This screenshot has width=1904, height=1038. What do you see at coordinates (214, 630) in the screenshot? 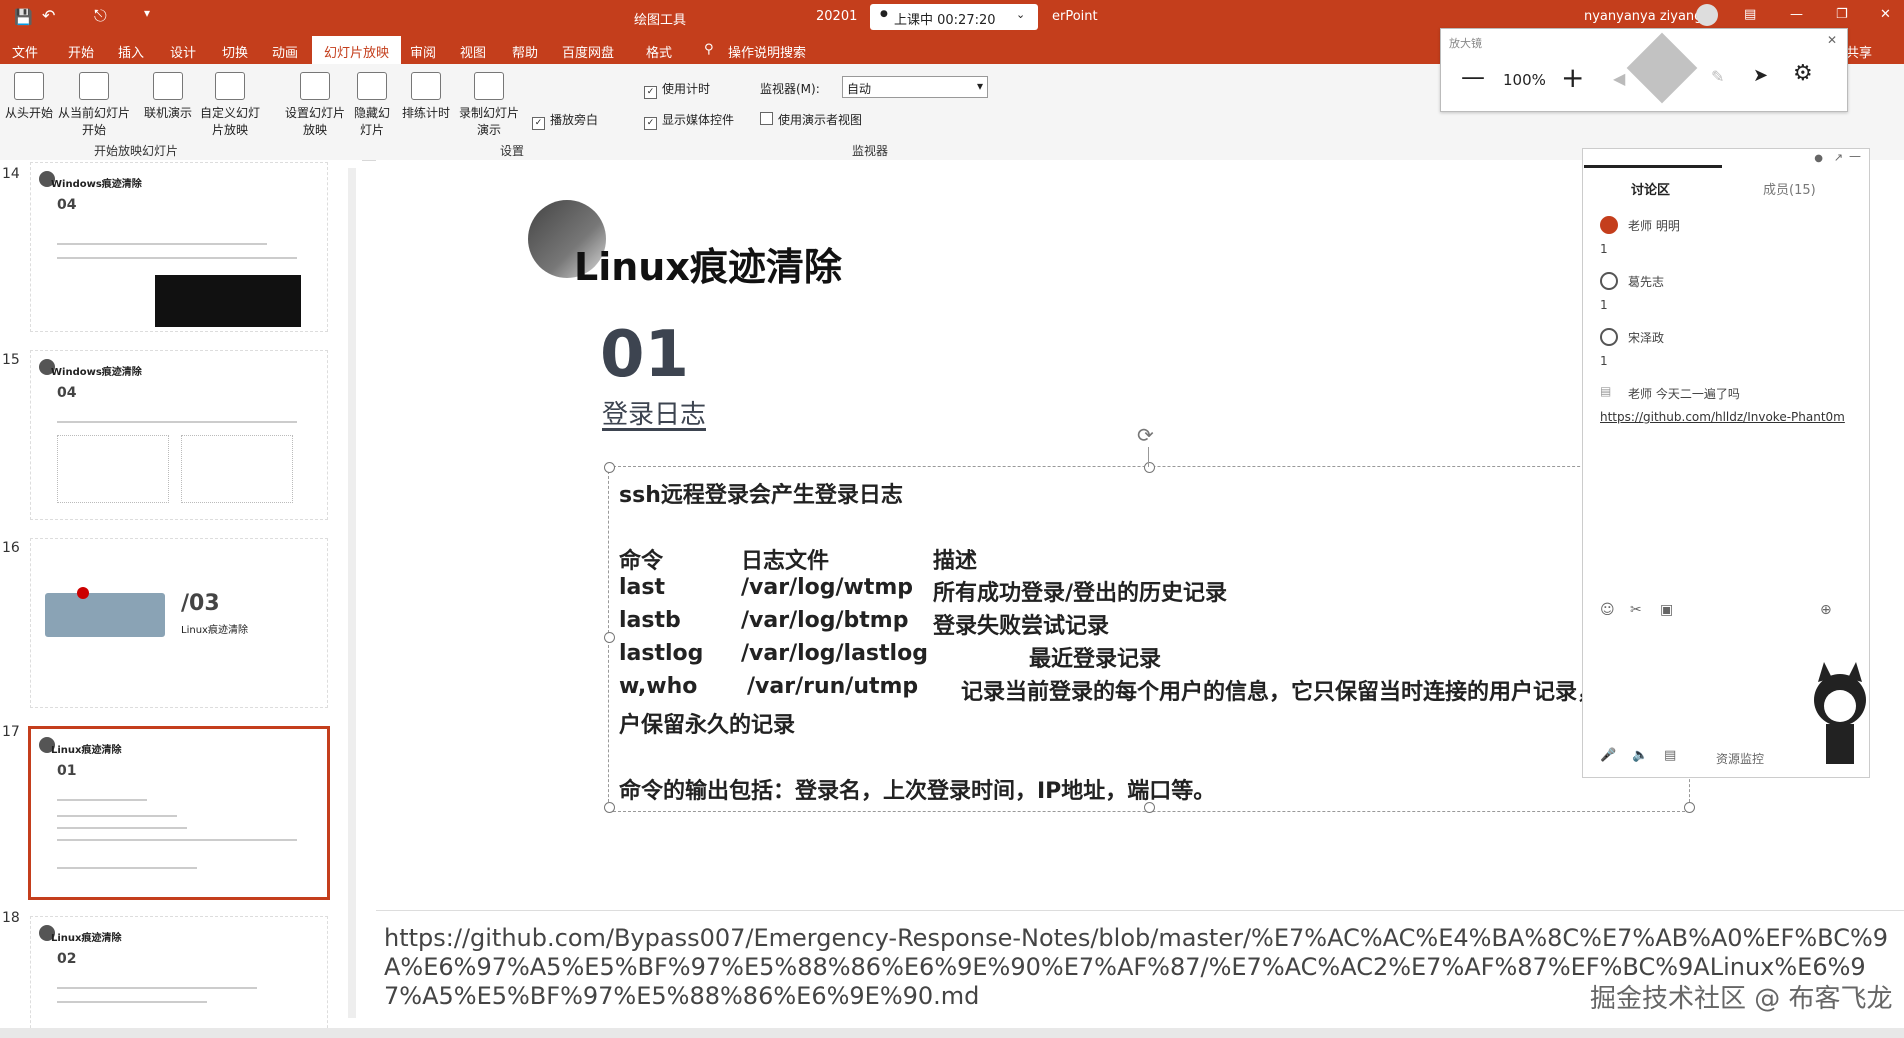
I see `thumbnail-title: Linux痕迹清除` at bounding box center [214, 630].